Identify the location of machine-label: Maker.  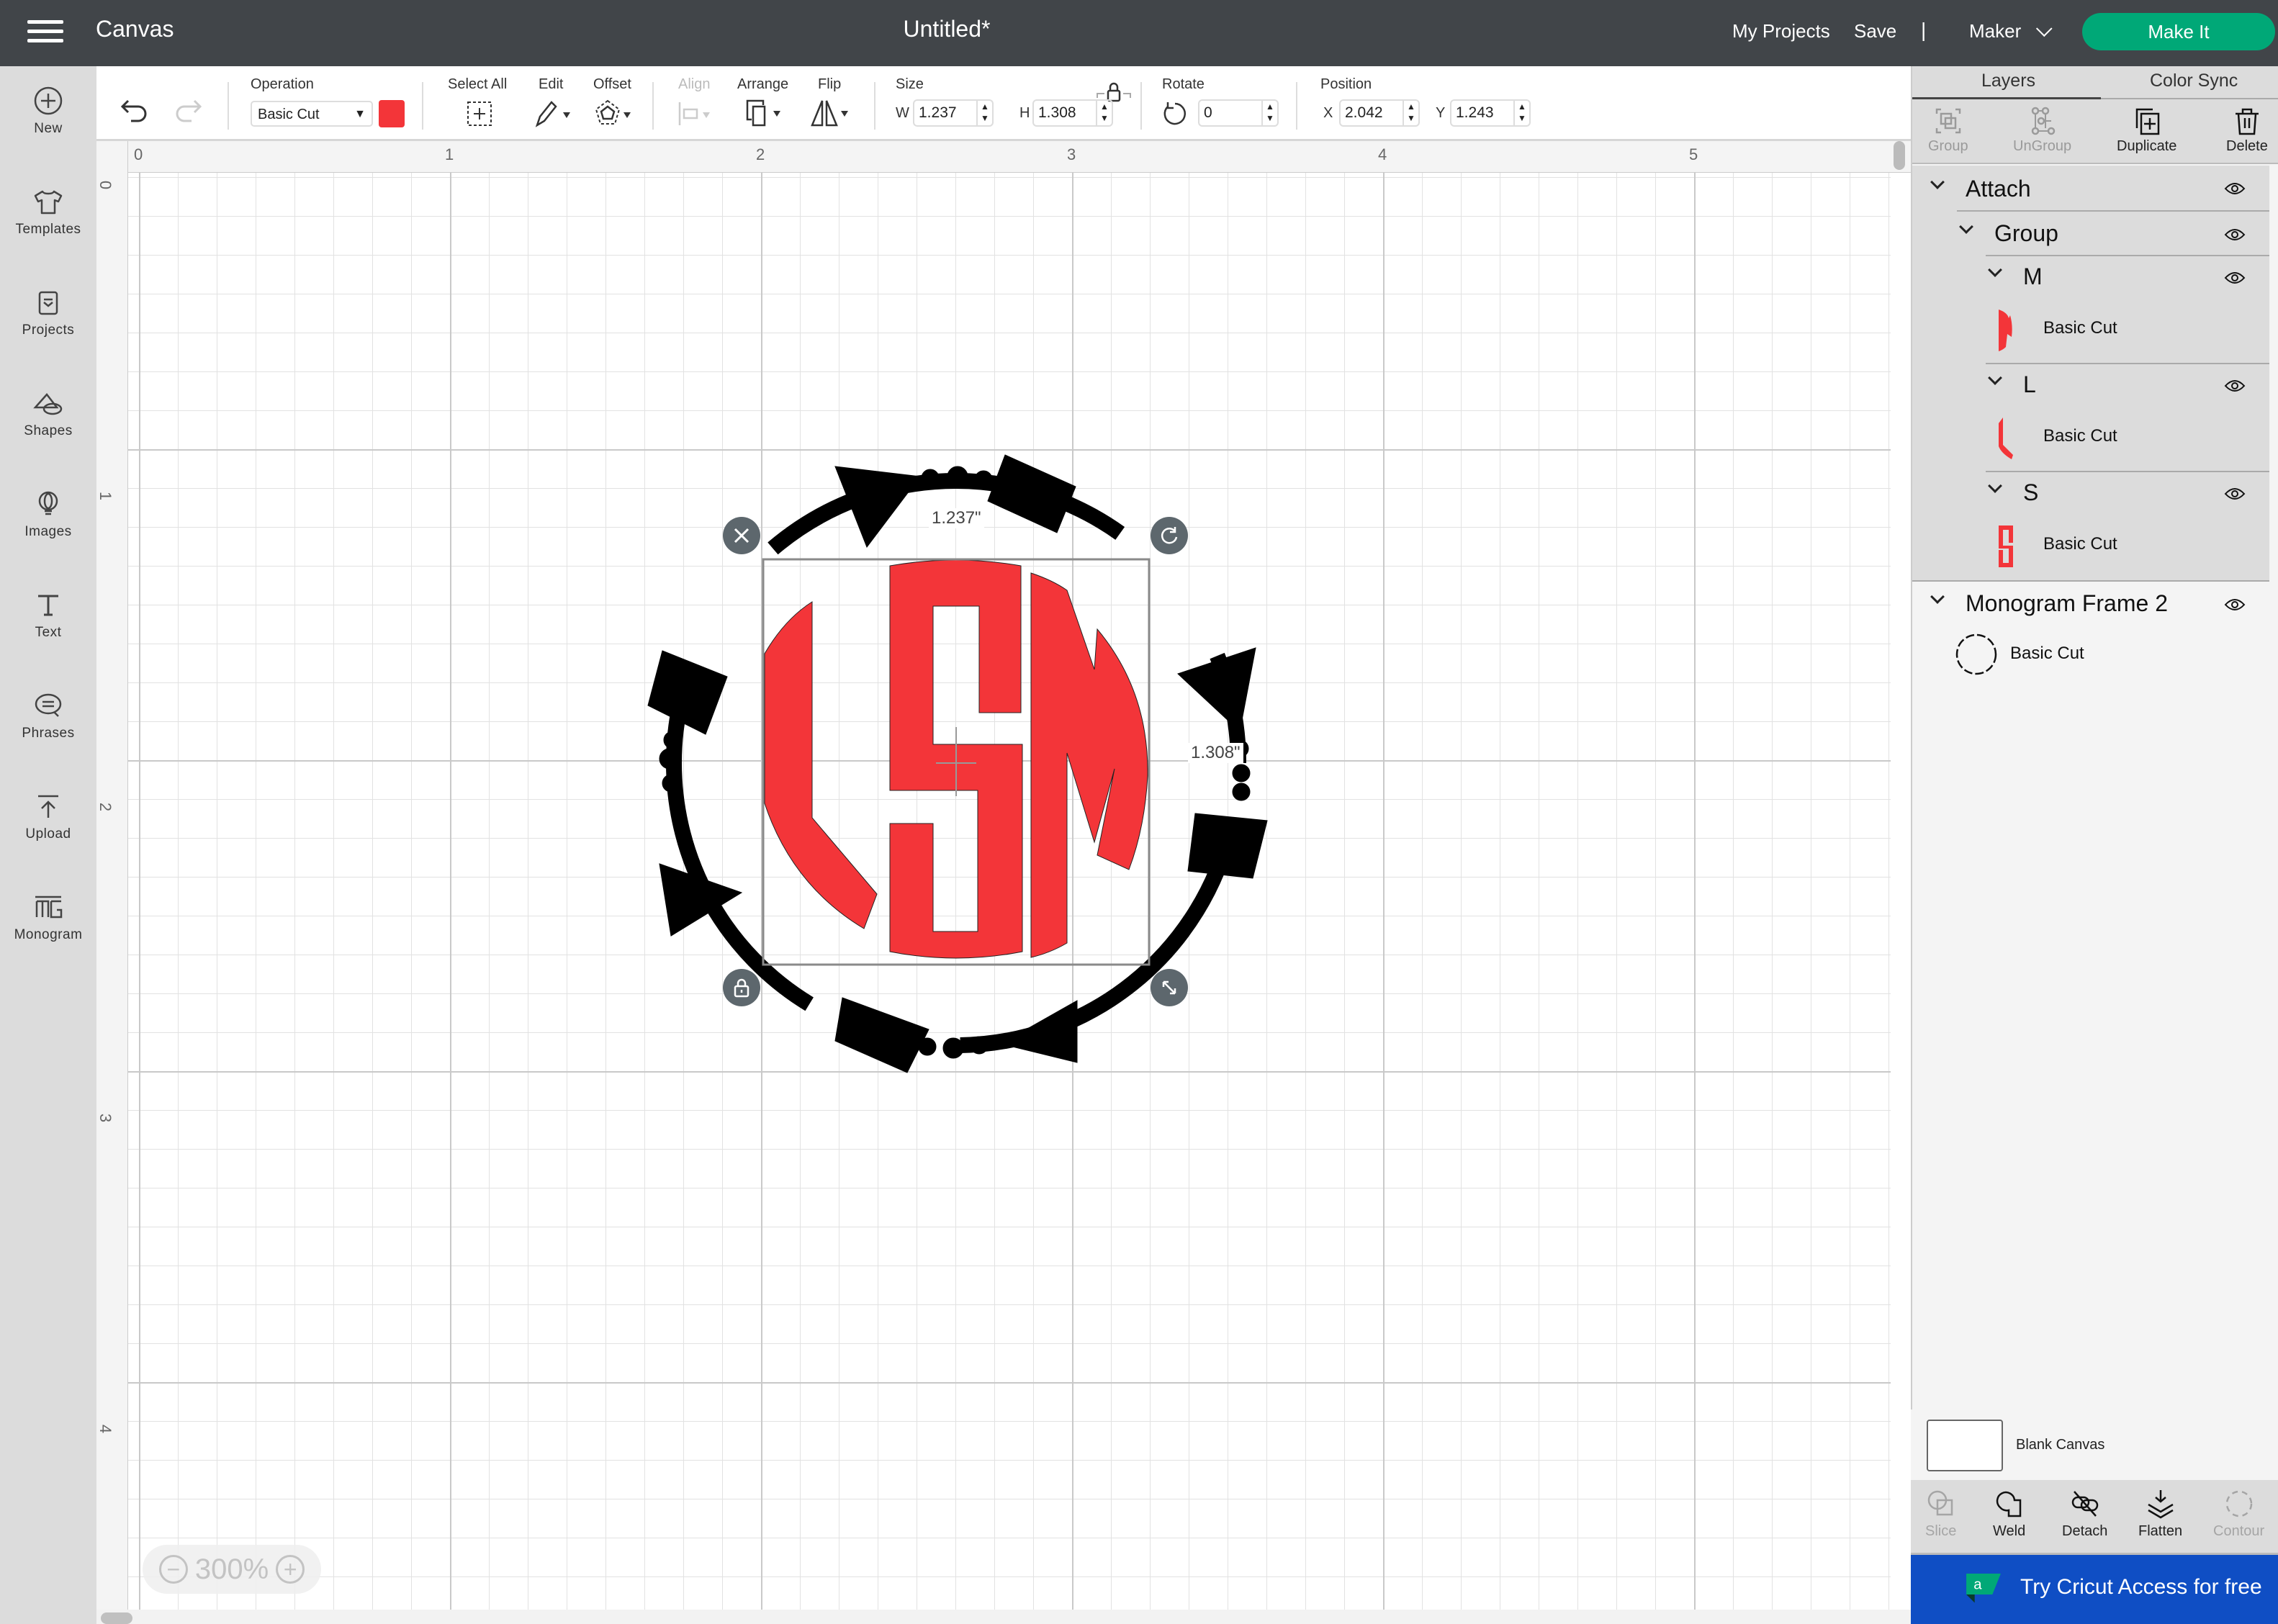
(1995, 31).